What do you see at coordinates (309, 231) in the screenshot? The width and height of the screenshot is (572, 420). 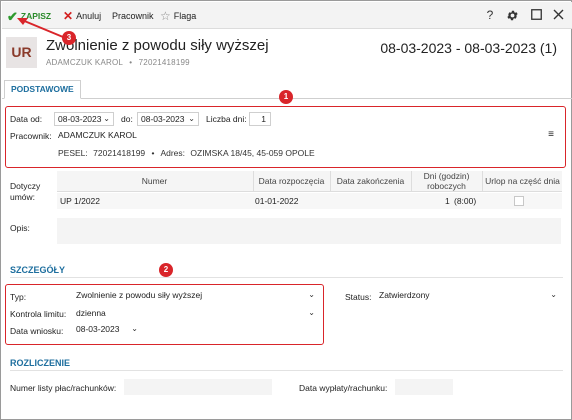 I see `notes-textarea` at bounding box center [309, 231].